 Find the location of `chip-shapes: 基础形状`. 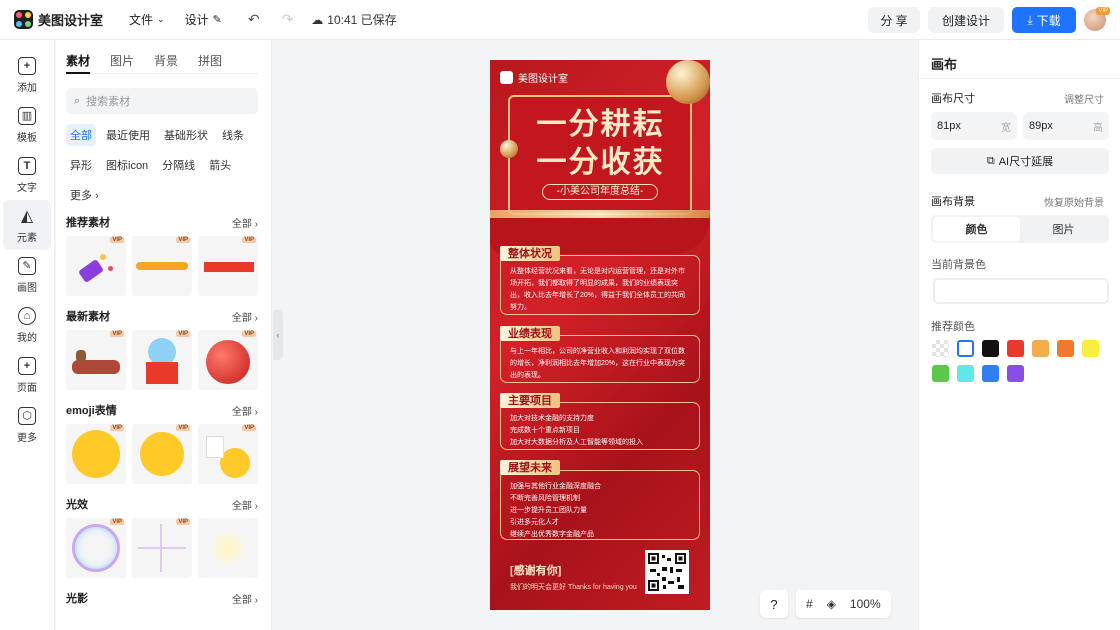

chip-shapes: 基础形状 is located at coordinates (186, 135).